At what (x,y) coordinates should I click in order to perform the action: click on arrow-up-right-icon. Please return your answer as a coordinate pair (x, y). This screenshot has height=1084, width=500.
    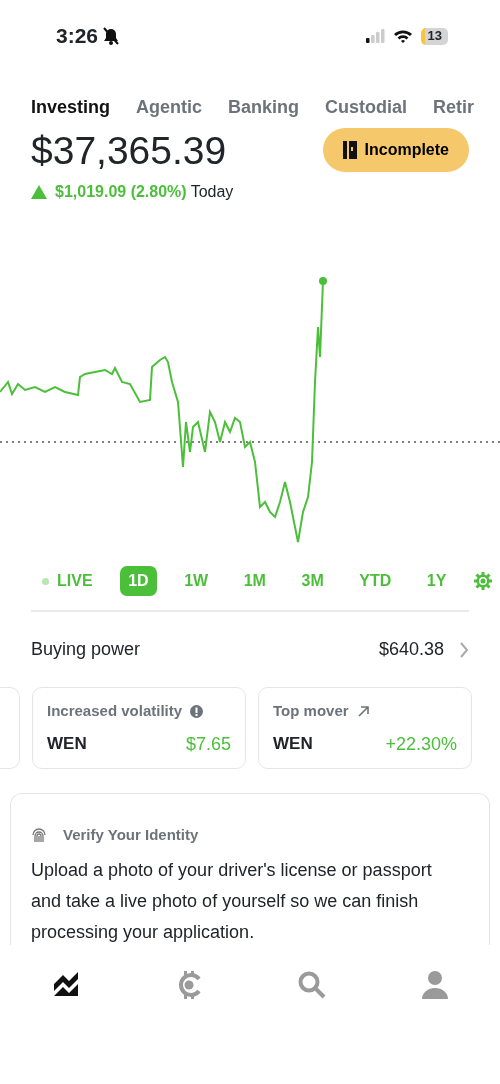
    Looking at the image, I should click on (363, 711).